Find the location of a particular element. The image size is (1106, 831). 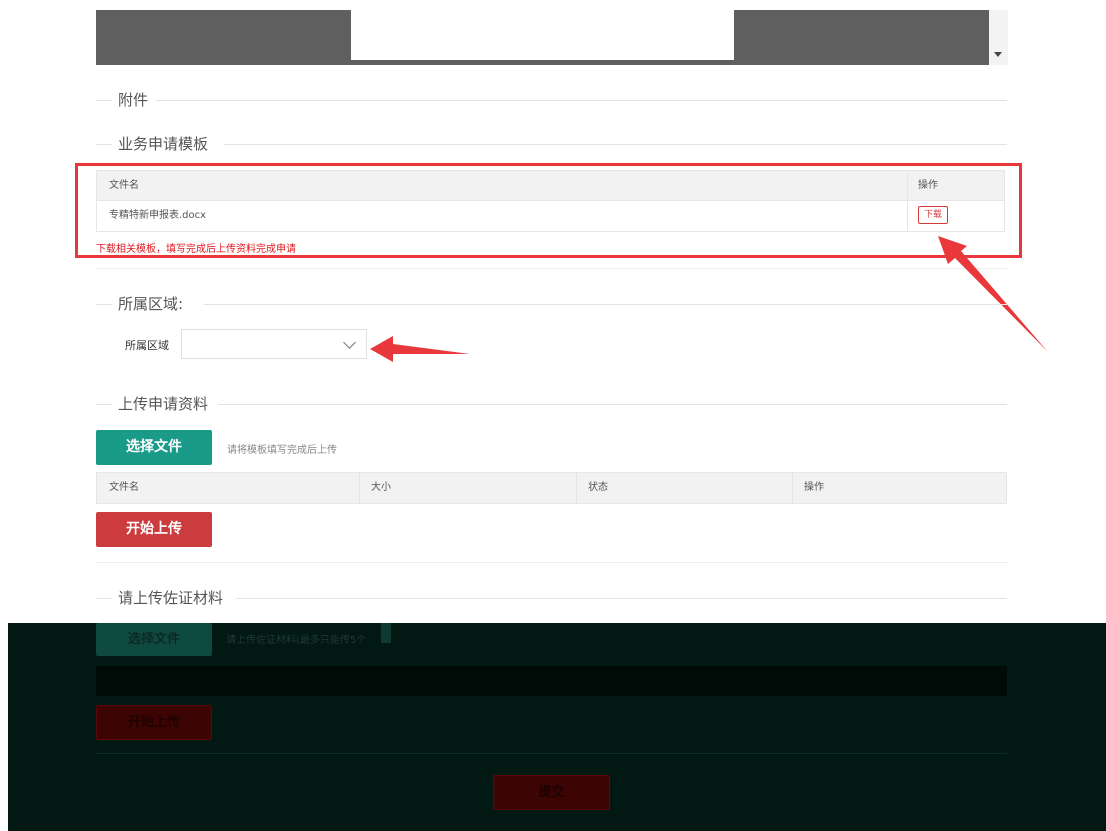

evidence-hint: 请上传佐证材料(最多只能传5个 is located at coordinates (296, 640).